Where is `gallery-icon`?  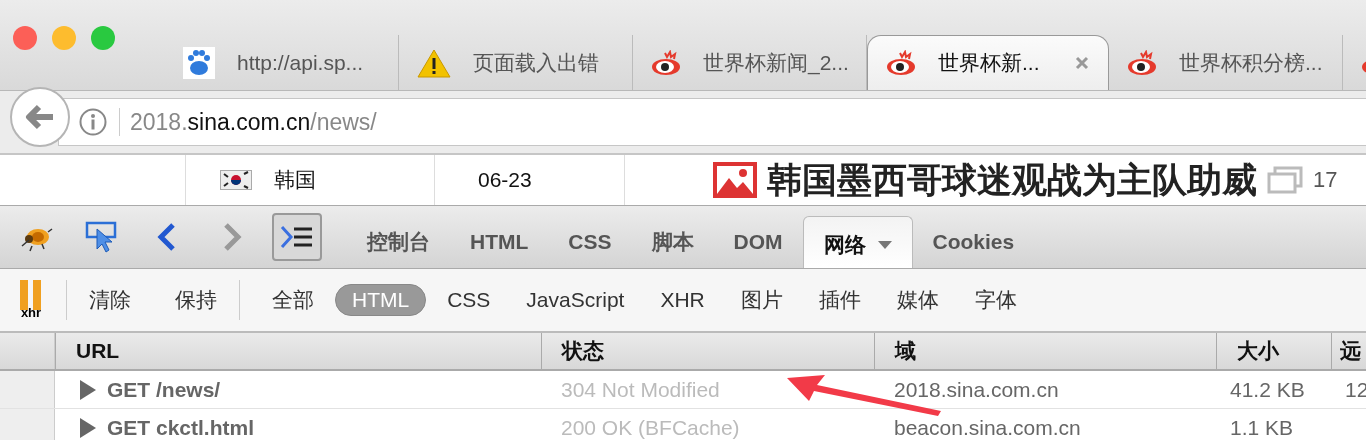 gallery-icon is located at coordinates (1285, 180).